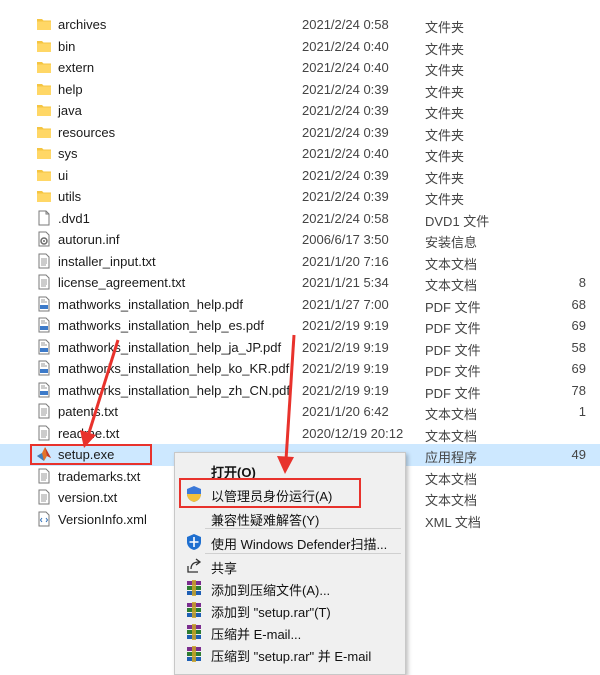  Describe the element at coordinates (63, 175) in the screenshot. I see `file-name: ui` at that location.